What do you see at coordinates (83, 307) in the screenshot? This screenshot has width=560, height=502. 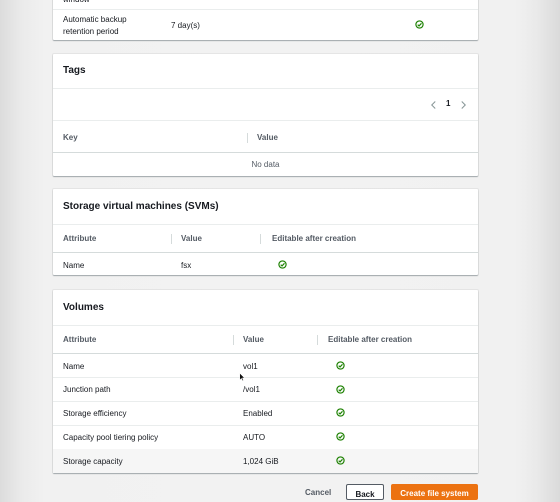 I see `volumes-title: Volumes` at bounding box center [83, 307].